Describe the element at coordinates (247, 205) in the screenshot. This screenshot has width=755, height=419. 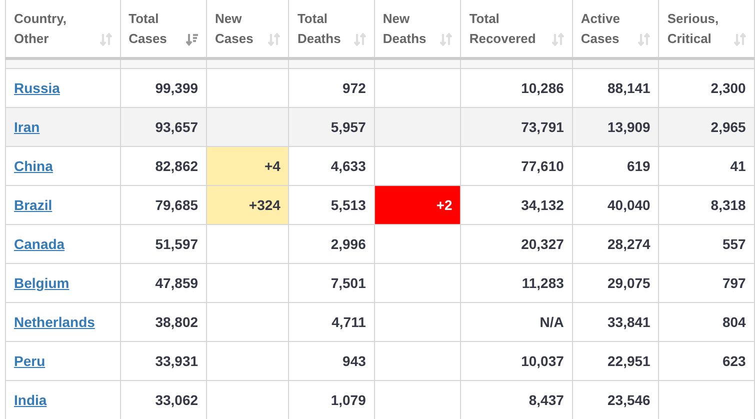
I see `table-cell: +324` at that location.